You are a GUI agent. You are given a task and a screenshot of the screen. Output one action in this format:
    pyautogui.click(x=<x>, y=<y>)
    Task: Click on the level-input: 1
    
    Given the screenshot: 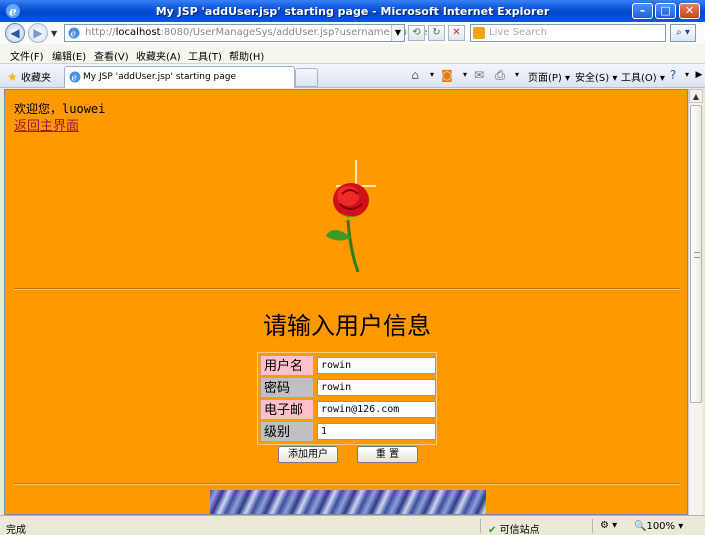 What is the action you would take?
    pyautogui.click(x=376, y=431)
    